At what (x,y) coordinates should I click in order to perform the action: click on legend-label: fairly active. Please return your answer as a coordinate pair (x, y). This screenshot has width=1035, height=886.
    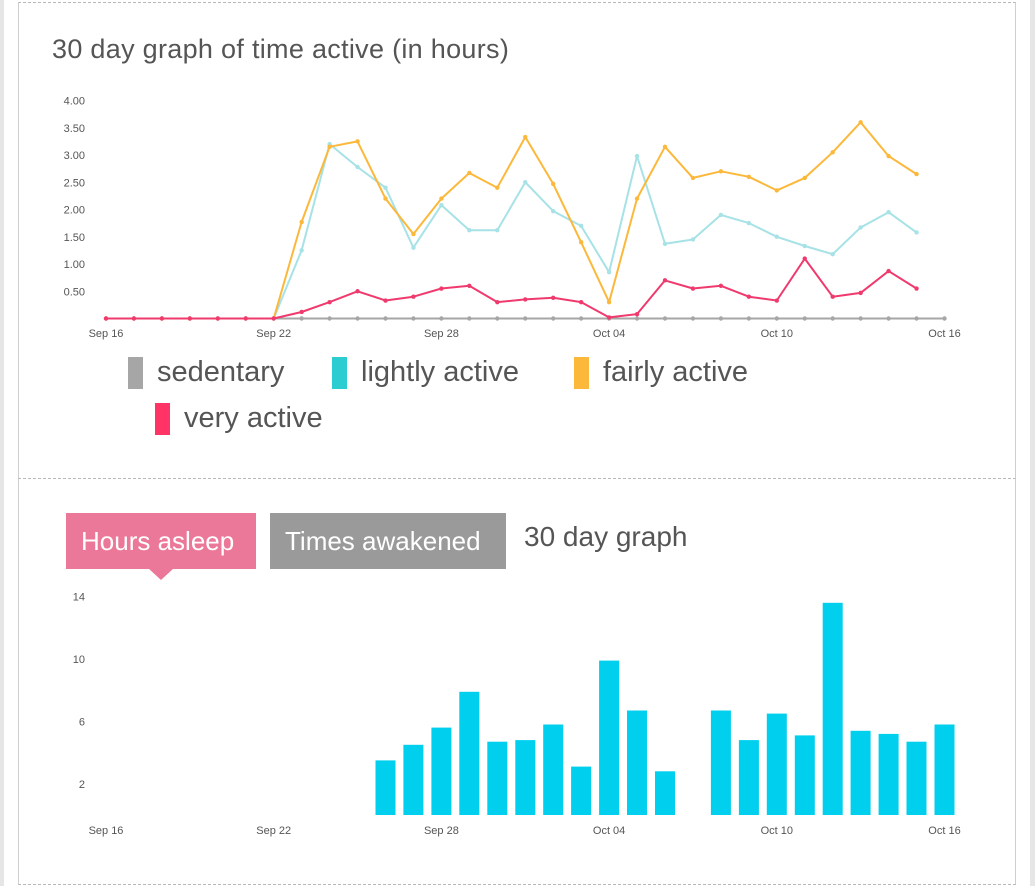
    Looking at the image, I should click on (676, 372).